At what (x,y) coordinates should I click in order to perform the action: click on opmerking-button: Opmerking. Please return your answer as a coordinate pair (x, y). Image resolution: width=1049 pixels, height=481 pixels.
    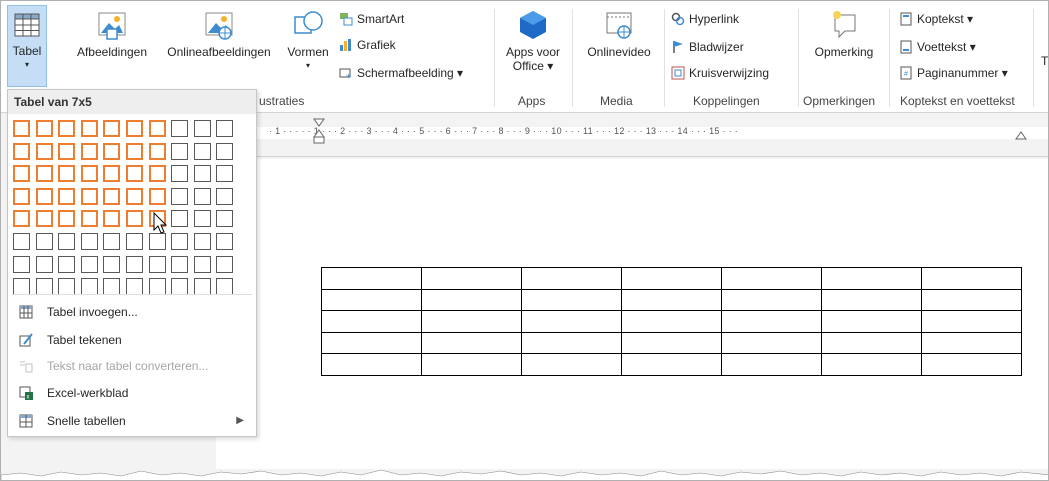
    Looking at the image, I should click on (844, 34).